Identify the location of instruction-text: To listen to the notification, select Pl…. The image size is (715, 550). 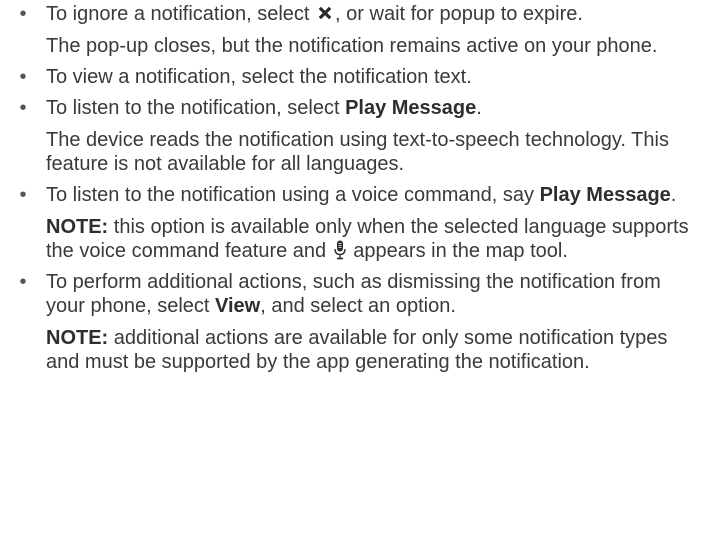
(264, 108).